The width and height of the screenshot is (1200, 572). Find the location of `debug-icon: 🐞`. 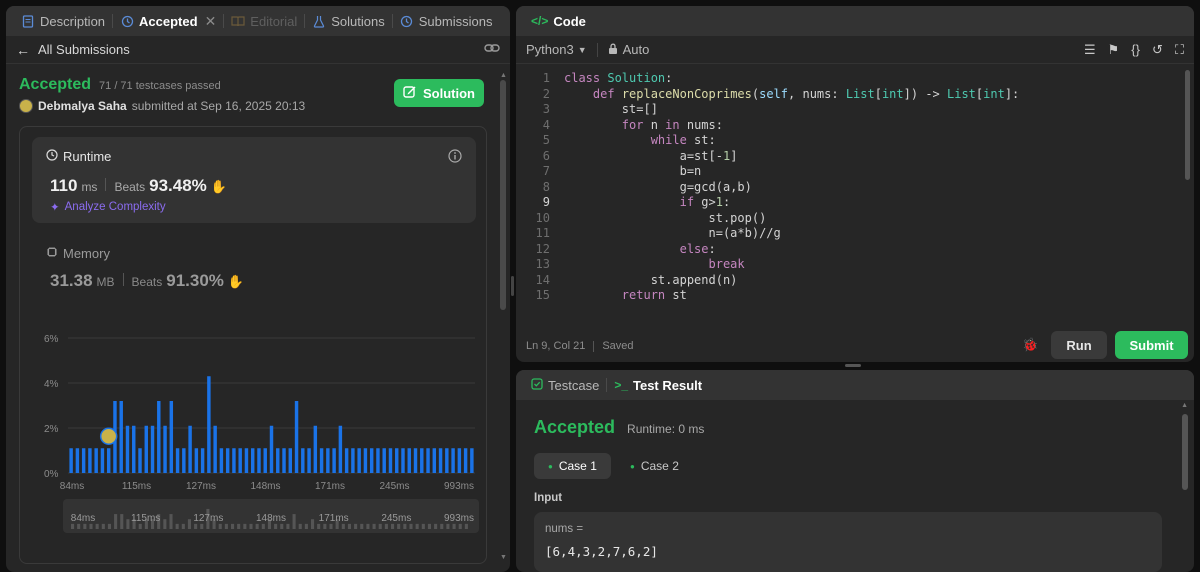

debug-icon: 🐞 is located at coordinates (1030, 345).